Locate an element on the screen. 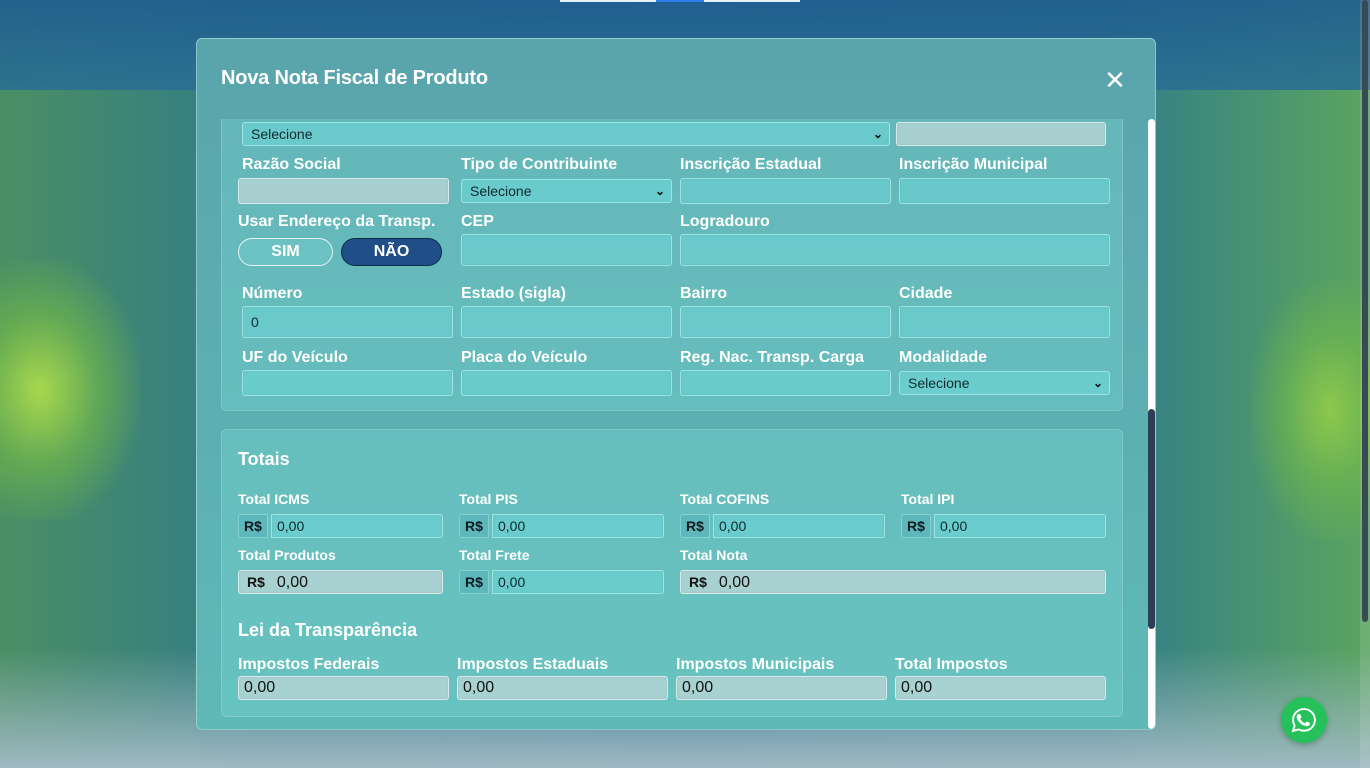 Image resolution: width=1370 pixels, height=768 pixels. total-impostos-field: 0,00 is located at coordinates (1000, 688).